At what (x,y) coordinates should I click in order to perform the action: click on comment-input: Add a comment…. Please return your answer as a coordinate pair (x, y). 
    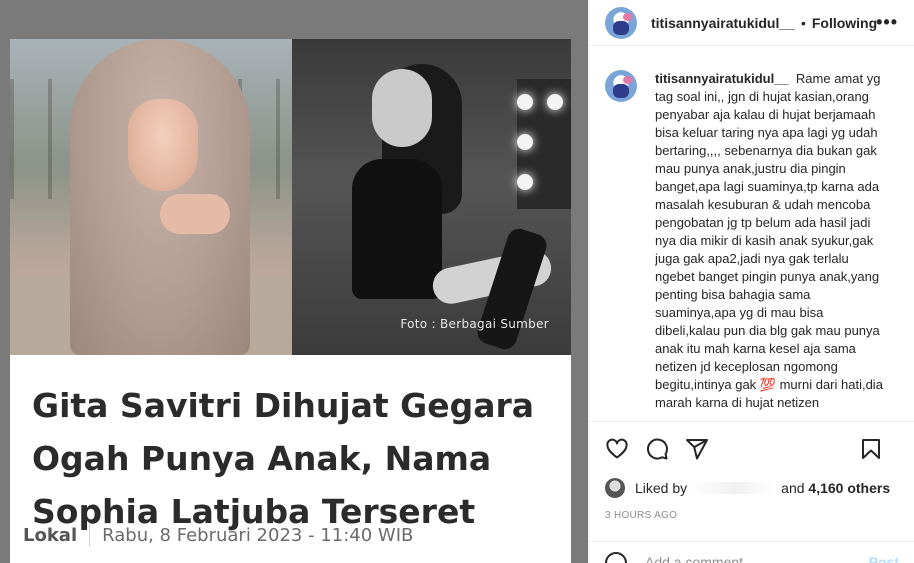
    Looking at the image, I should click on (701, 558).